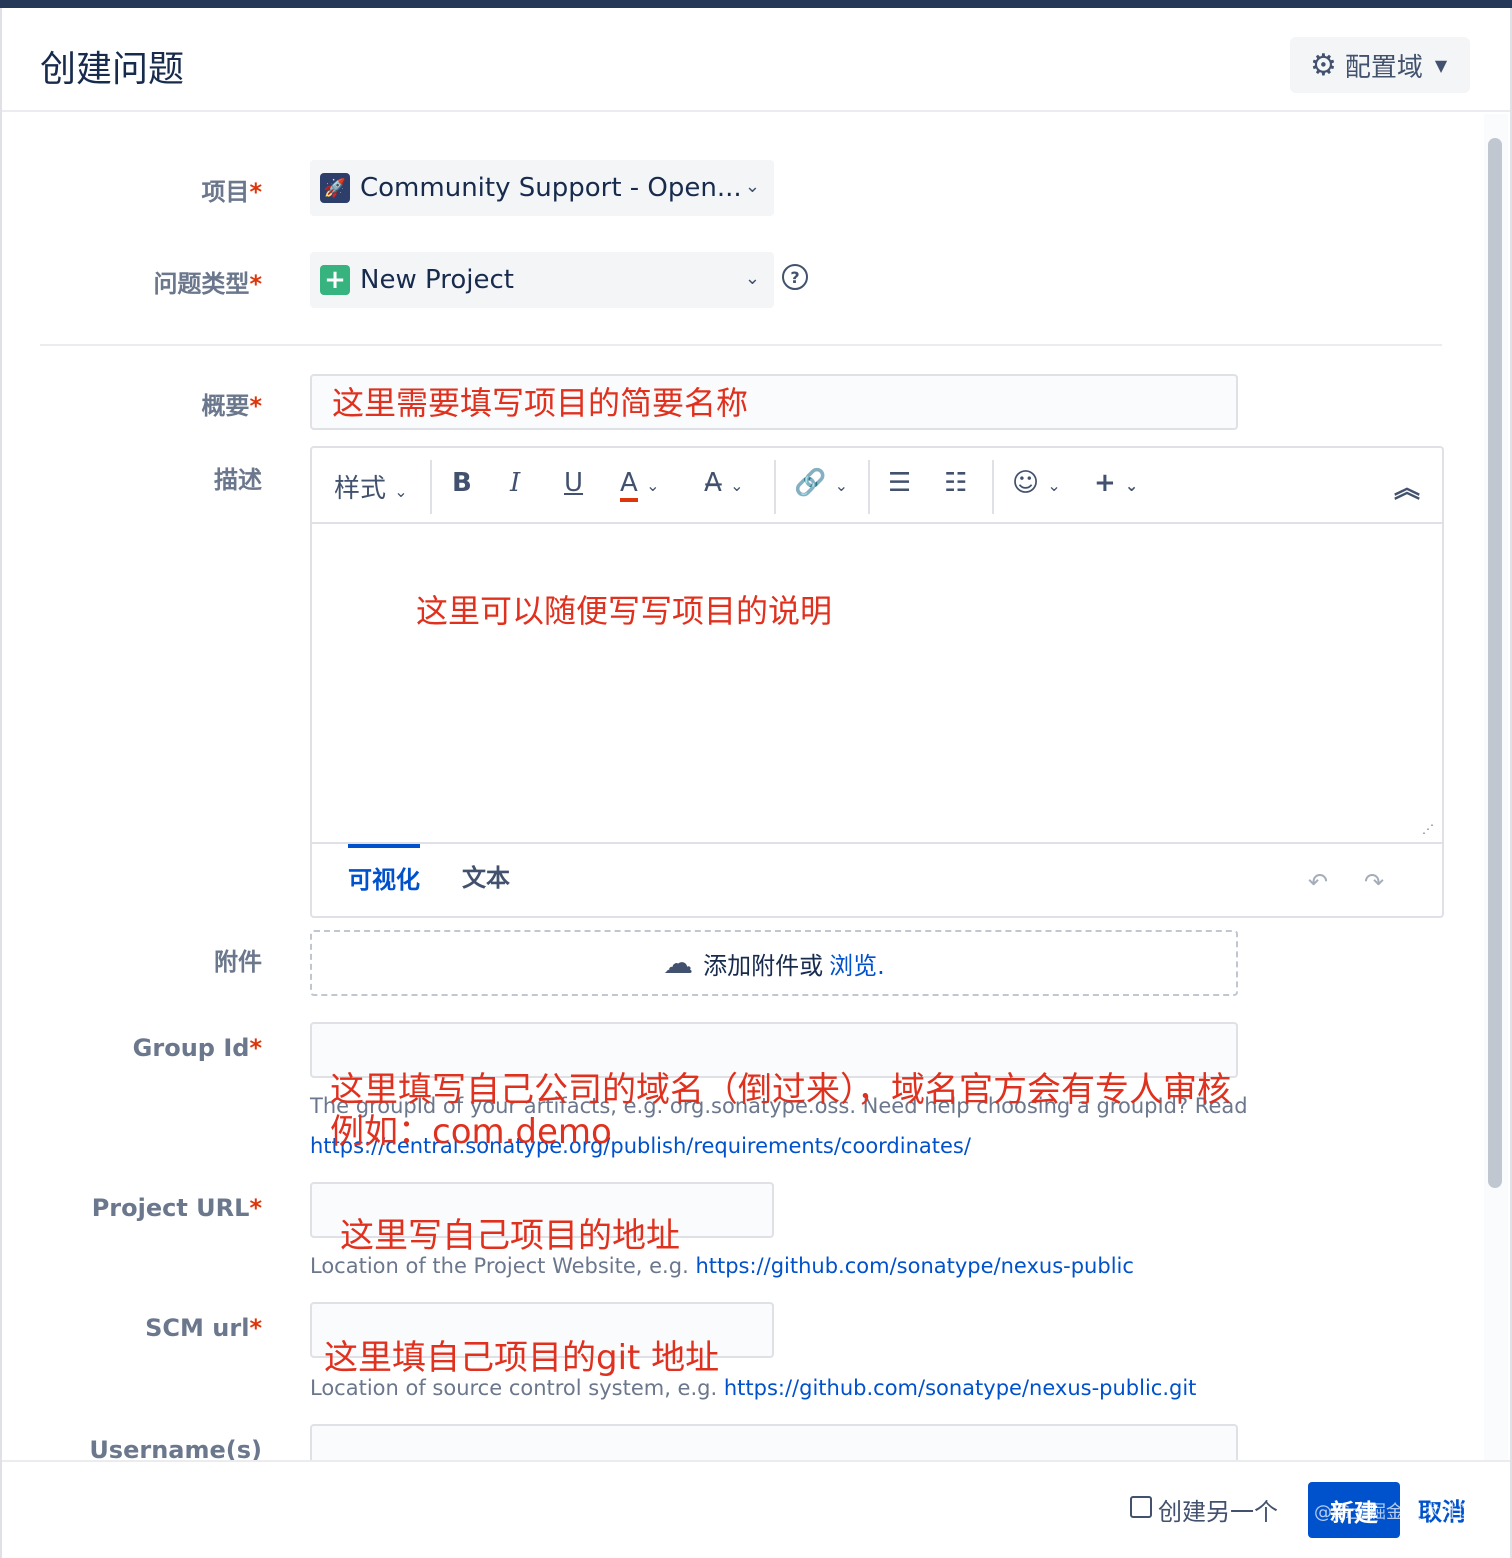 The image size is (1512, 1558). Describe the element at coordinates (175, 1448) in the screenshot. I see `usernames-label: Username(s)` at that location.